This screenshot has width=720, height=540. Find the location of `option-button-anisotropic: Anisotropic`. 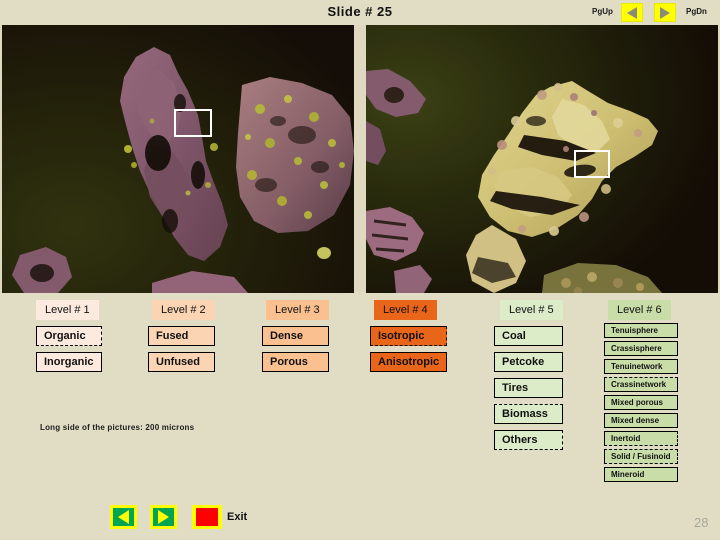

option-button-anisotropic: Anisotropic is located at coordinates (409, 362).